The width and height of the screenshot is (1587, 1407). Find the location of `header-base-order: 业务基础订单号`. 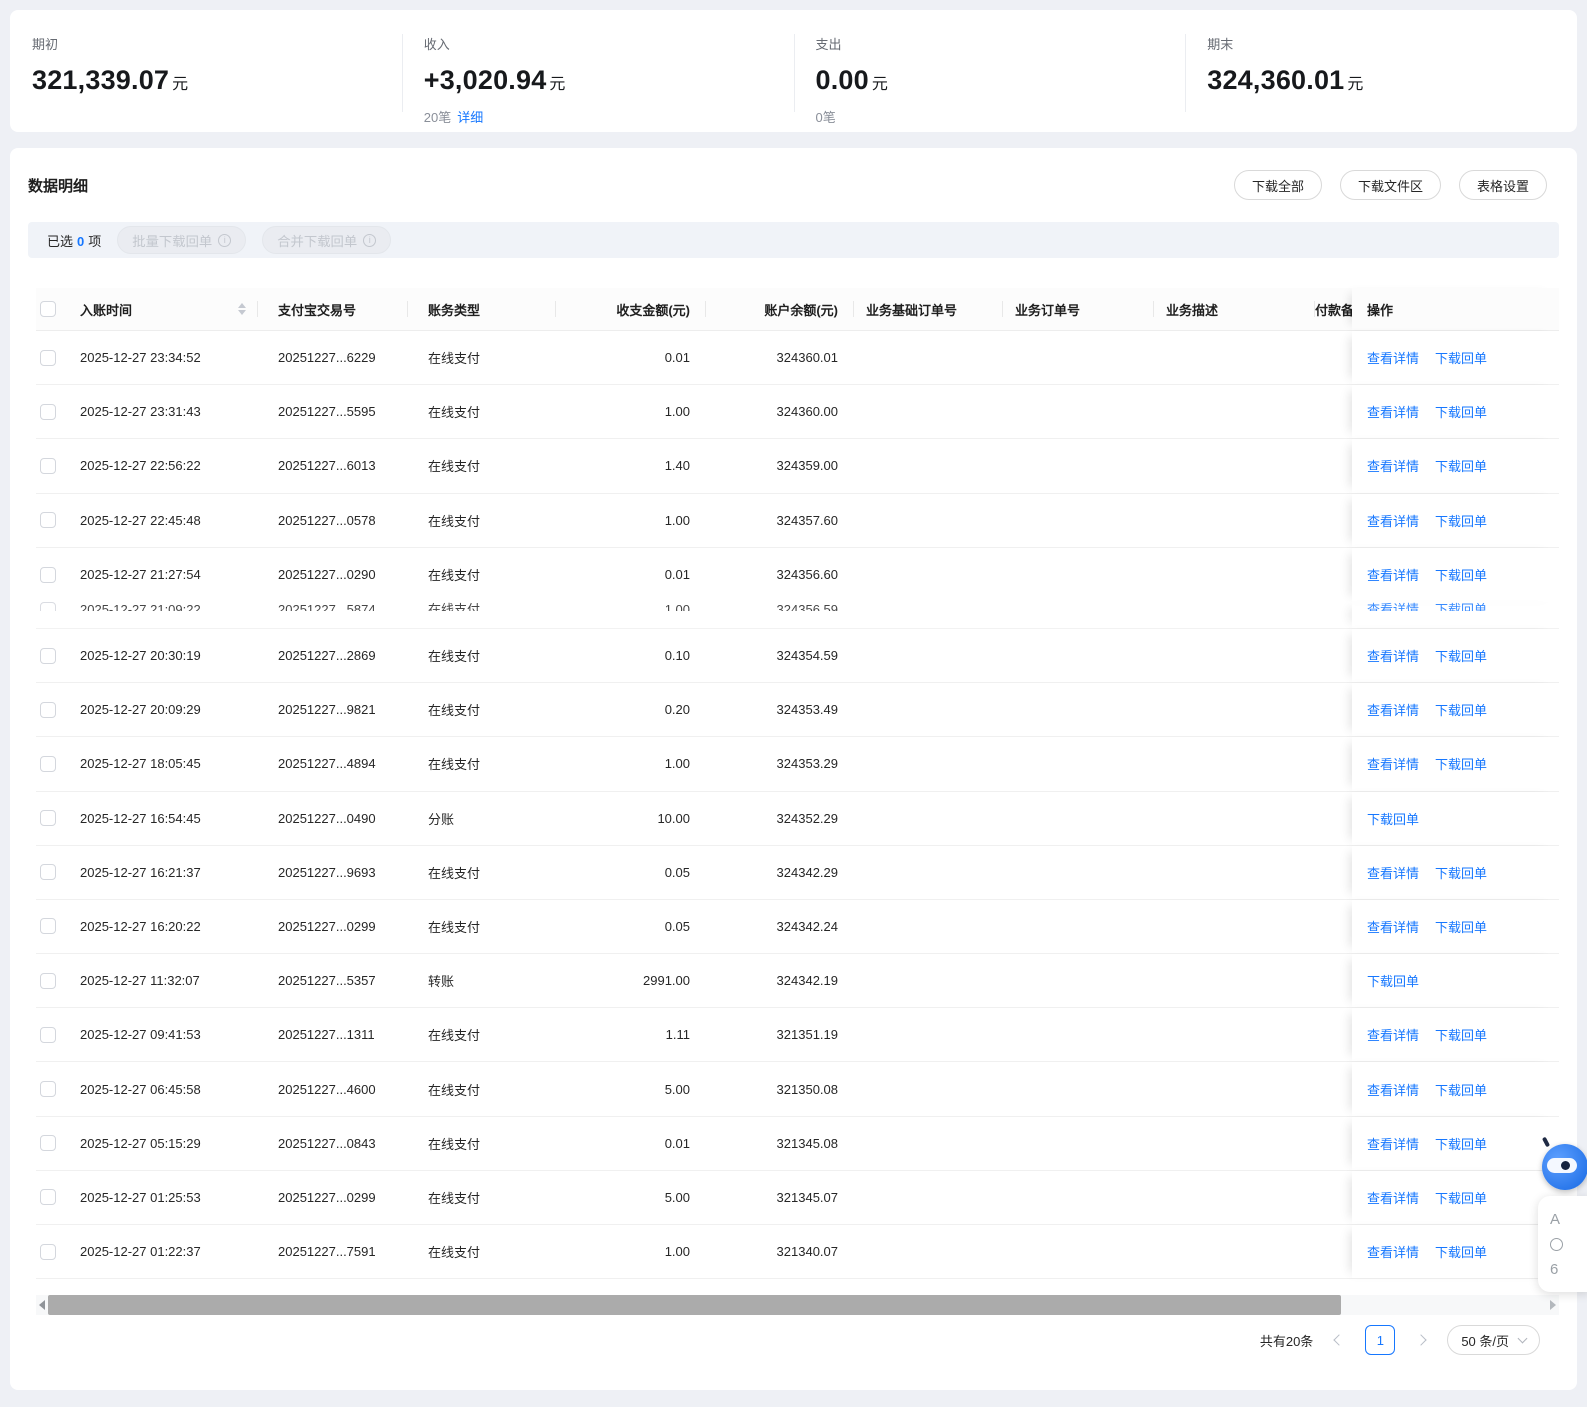

header-base-order: 业务基础订单号 is located at coordinates (928, 309).